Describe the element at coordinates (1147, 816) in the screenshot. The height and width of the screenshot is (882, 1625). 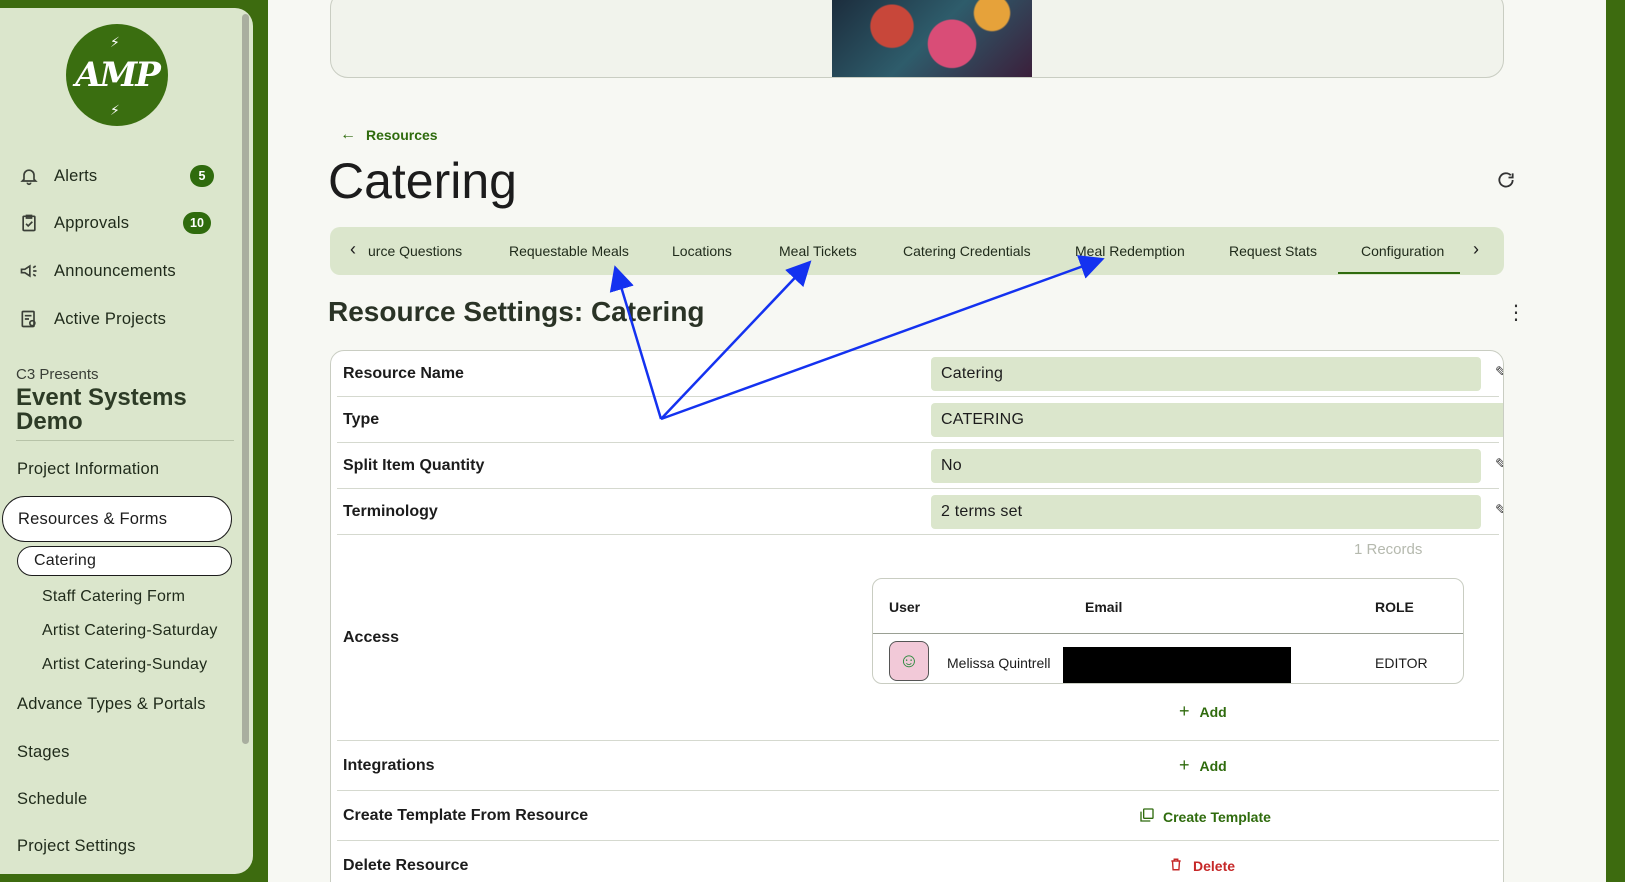
I see `template-copy-icon` at that location.